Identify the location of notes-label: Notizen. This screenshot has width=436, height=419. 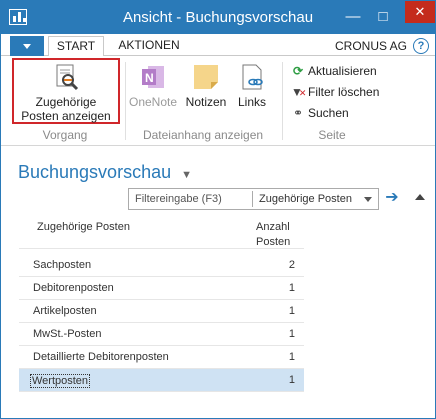
(206, 102).